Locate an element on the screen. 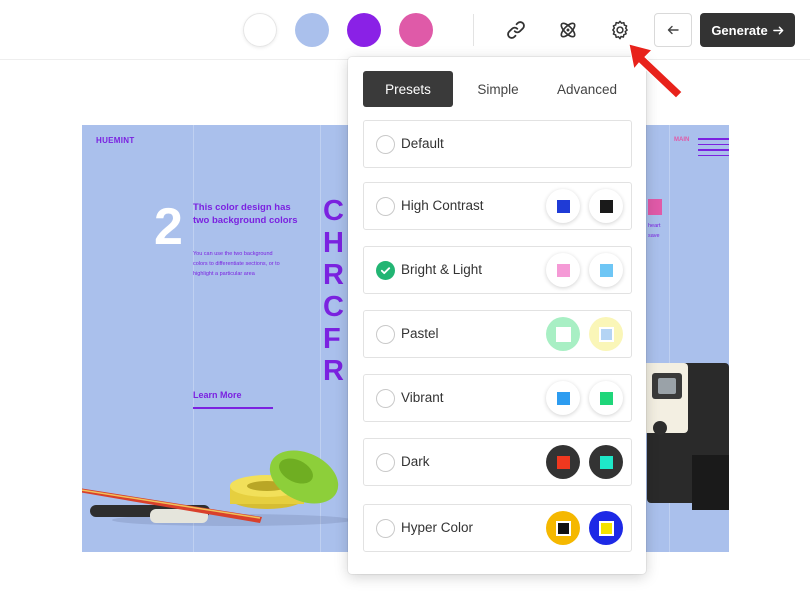  preset-option-dark: Dark is located at coordinates (497, 462).